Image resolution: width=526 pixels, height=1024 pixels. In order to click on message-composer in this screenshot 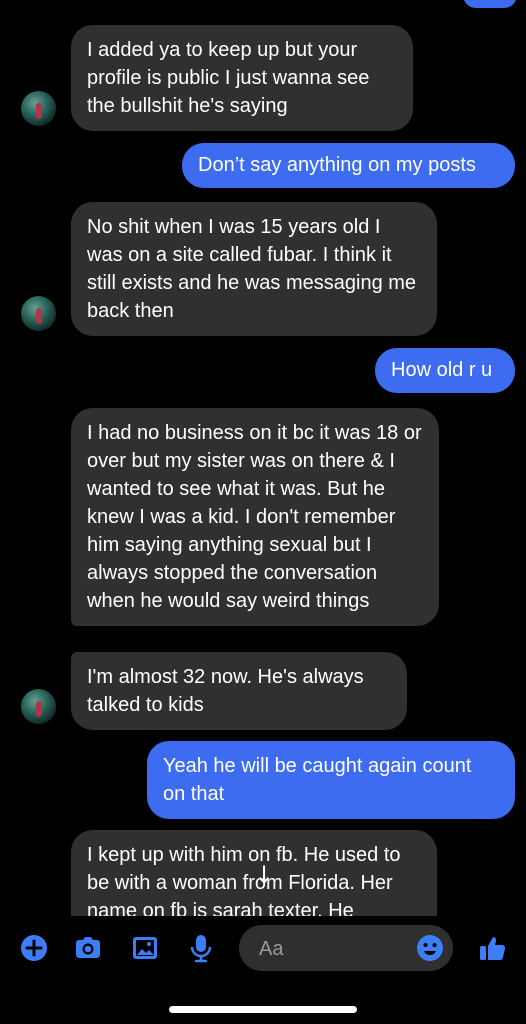, I will do `click(263, 948)`.